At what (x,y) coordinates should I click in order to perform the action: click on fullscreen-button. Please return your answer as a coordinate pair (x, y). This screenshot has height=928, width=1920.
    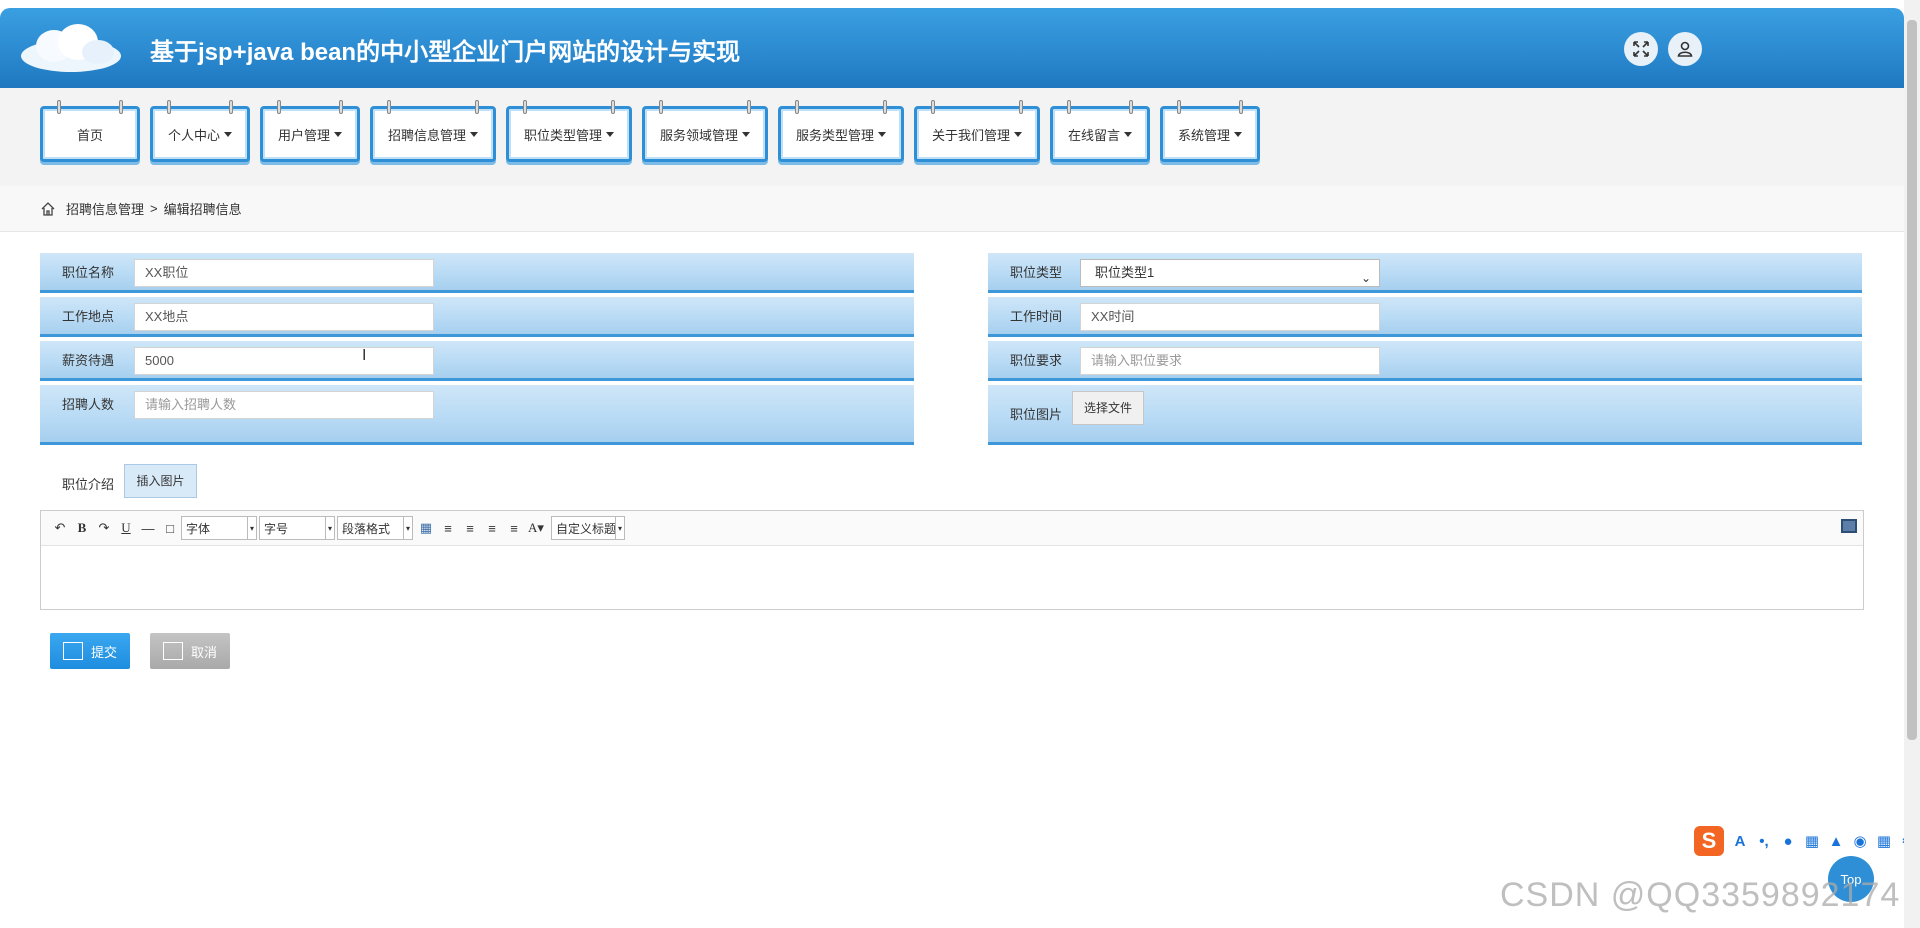
    Looking at the image, I should click on (1641, 49).